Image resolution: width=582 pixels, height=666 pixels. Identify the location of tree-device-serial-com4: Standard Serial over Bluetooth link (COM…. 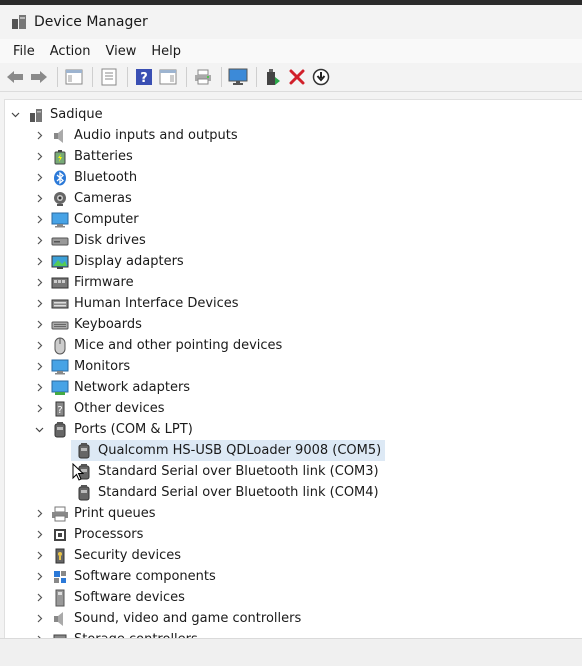
(225, 492).